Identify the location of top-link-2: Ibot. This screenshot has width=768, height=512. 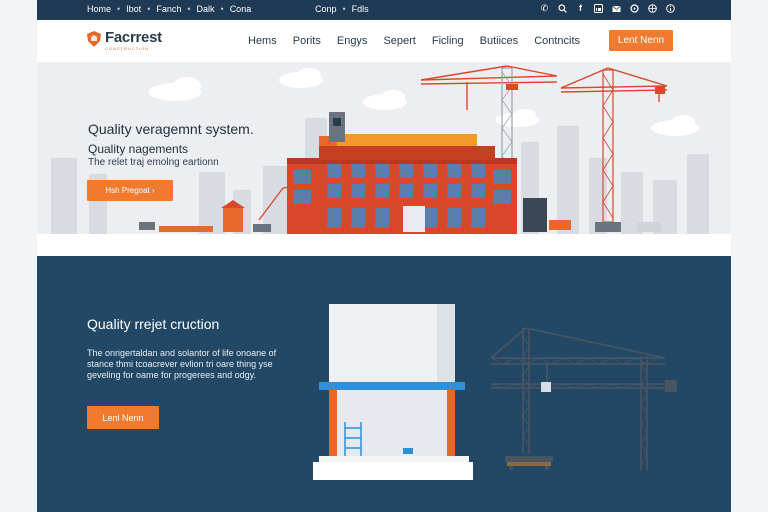
(133, 9).